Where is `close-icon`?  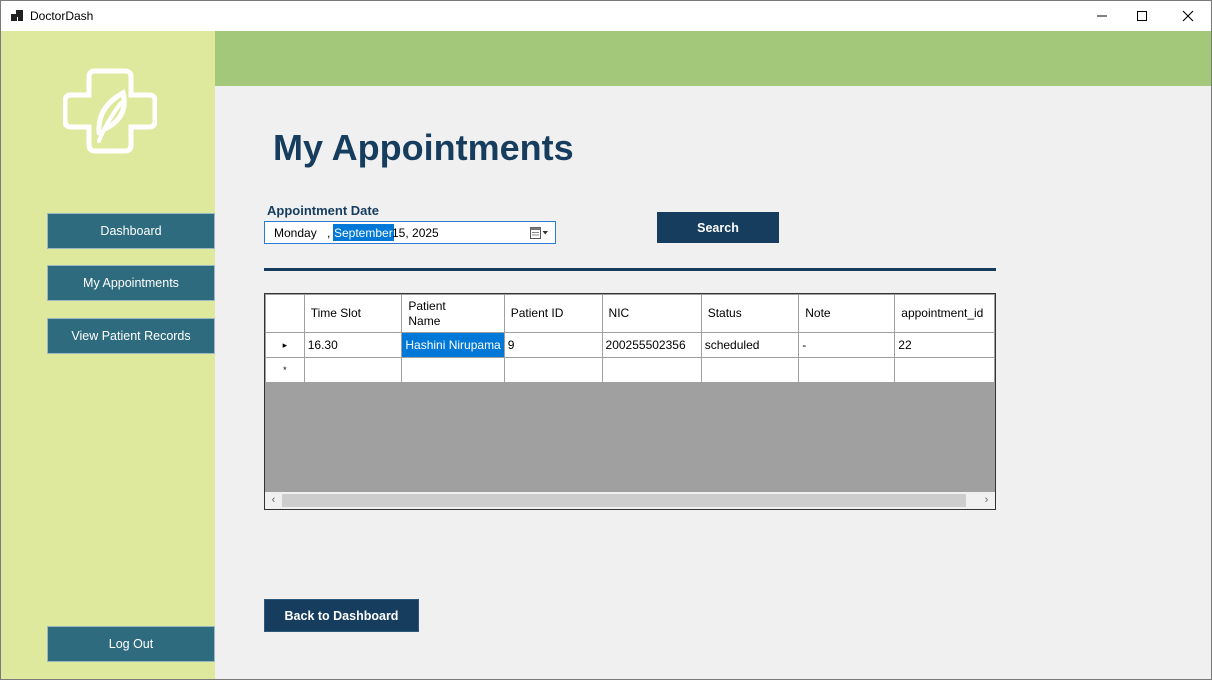
close-icon is located at coordinates (1188, 16).